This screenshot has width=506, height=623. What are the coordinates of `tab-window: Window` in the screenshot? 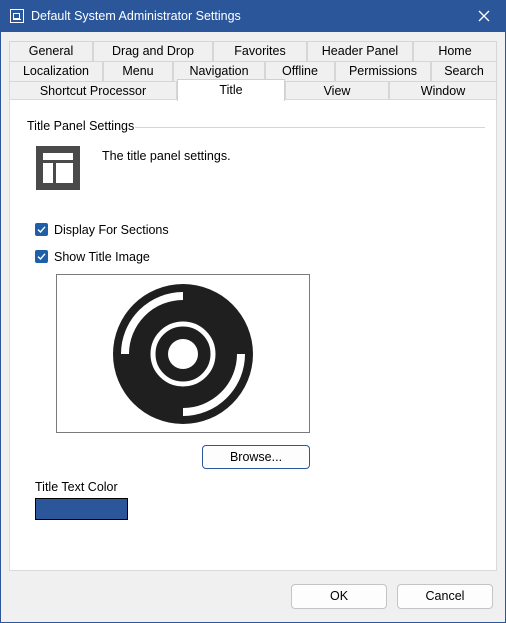 It's located at (443, 91).